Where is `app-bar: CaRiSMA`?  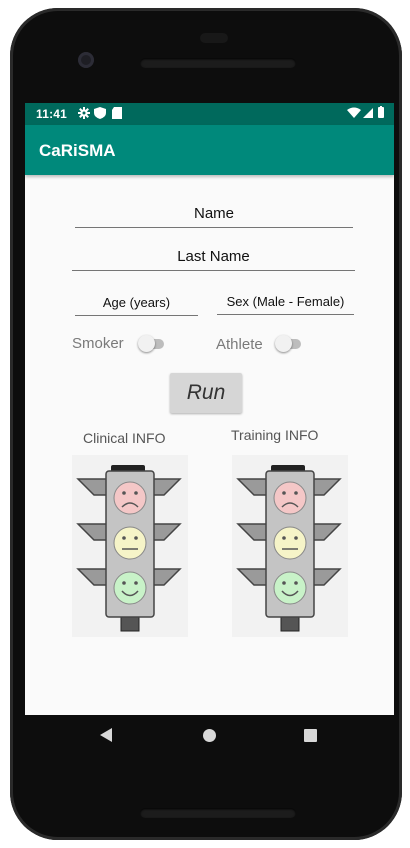 app-bar: CaRiSMA is located at coordinates (209, 150).